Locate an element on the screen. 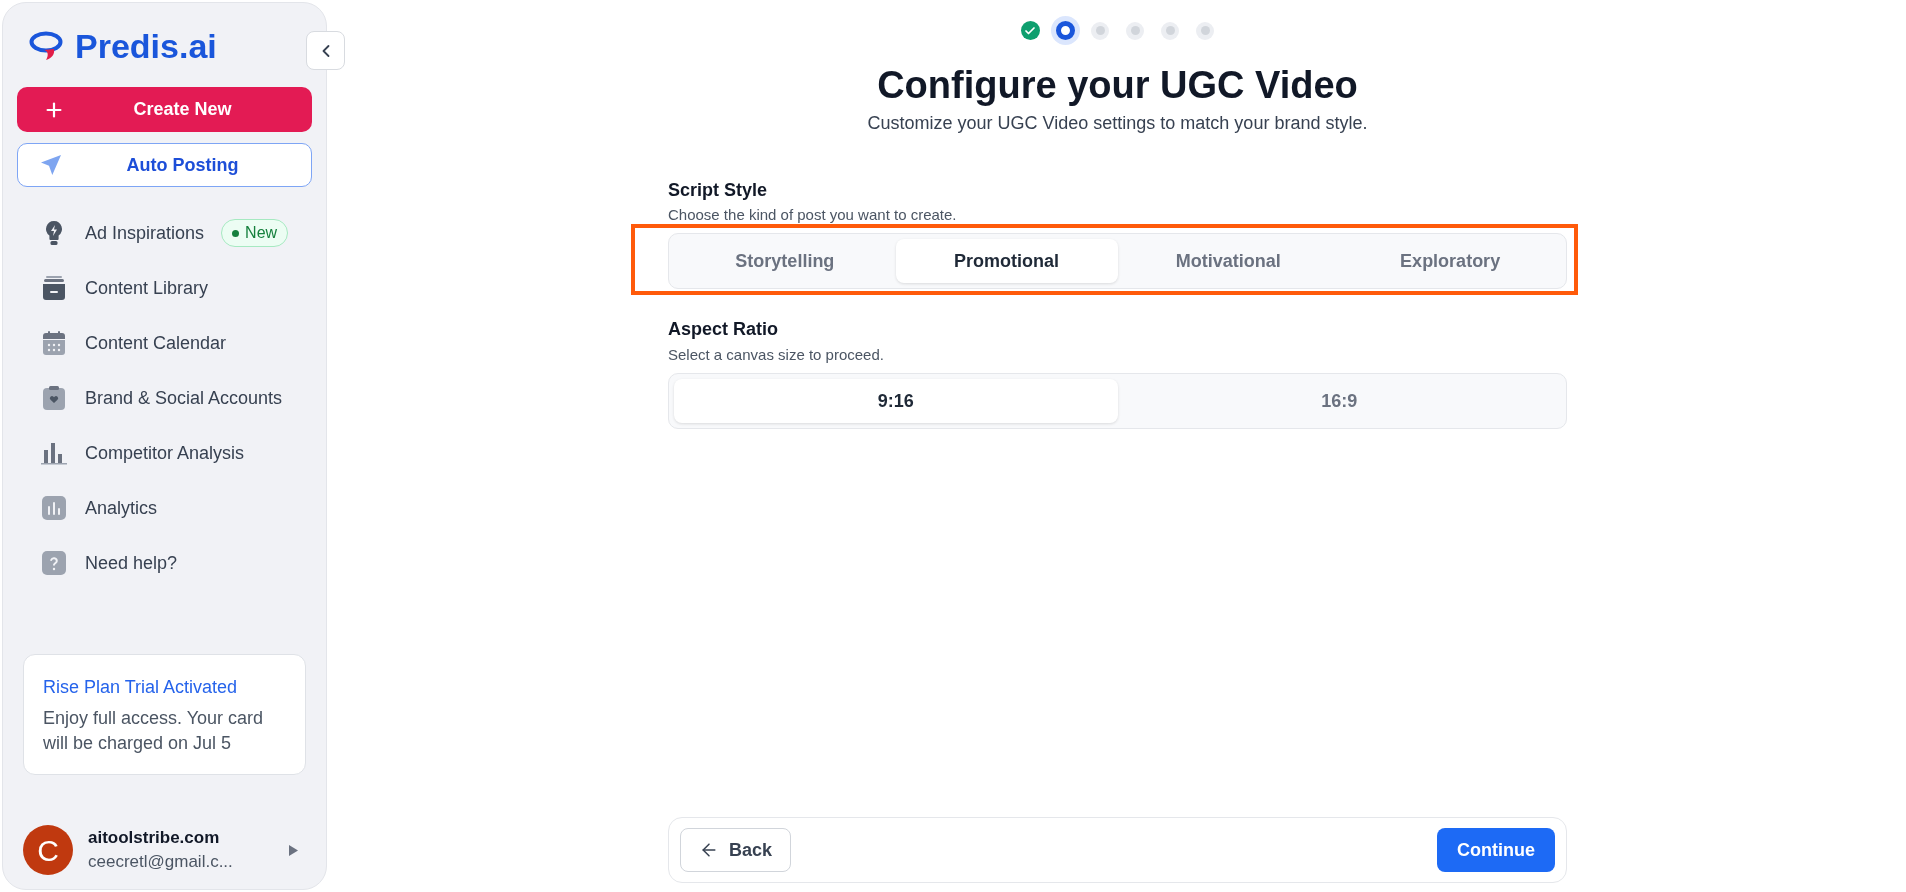  auto-posting-button: Auto Posting is located at coordinates (164, 165).